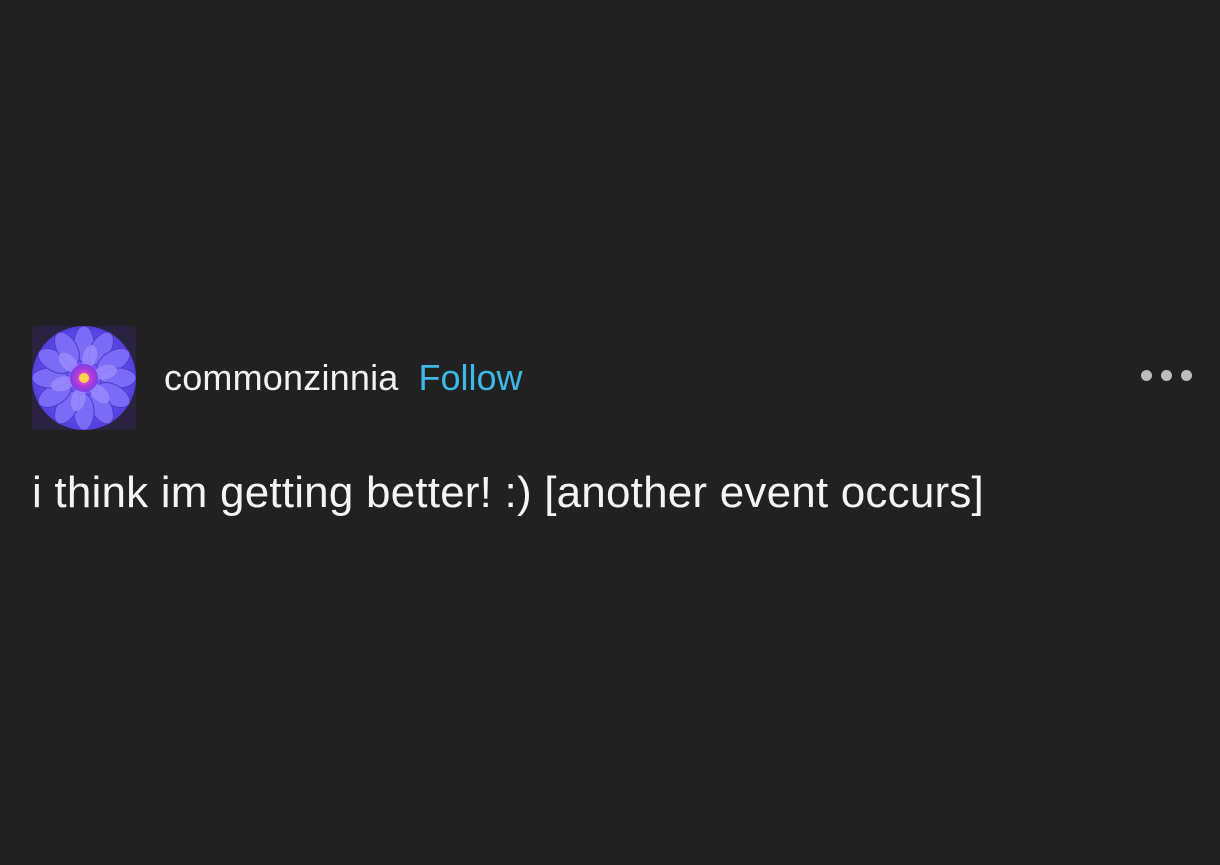 This screenshot has width=1220, height=865. Describe the element at coordinates (617, 378) in the screenshot. I see `post-header: commonzinnia Follow` at that location.